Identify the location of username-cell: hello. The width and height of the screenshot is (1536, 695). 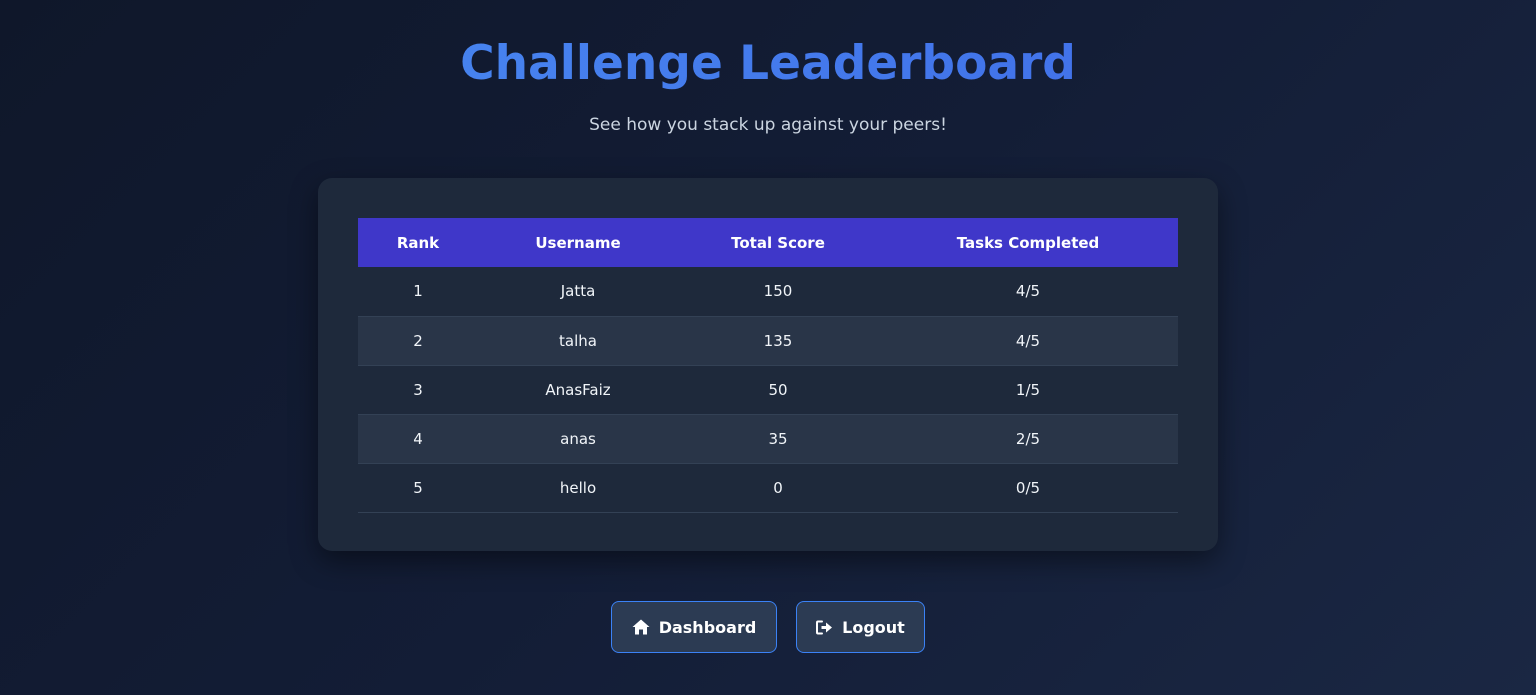
(578, 487).